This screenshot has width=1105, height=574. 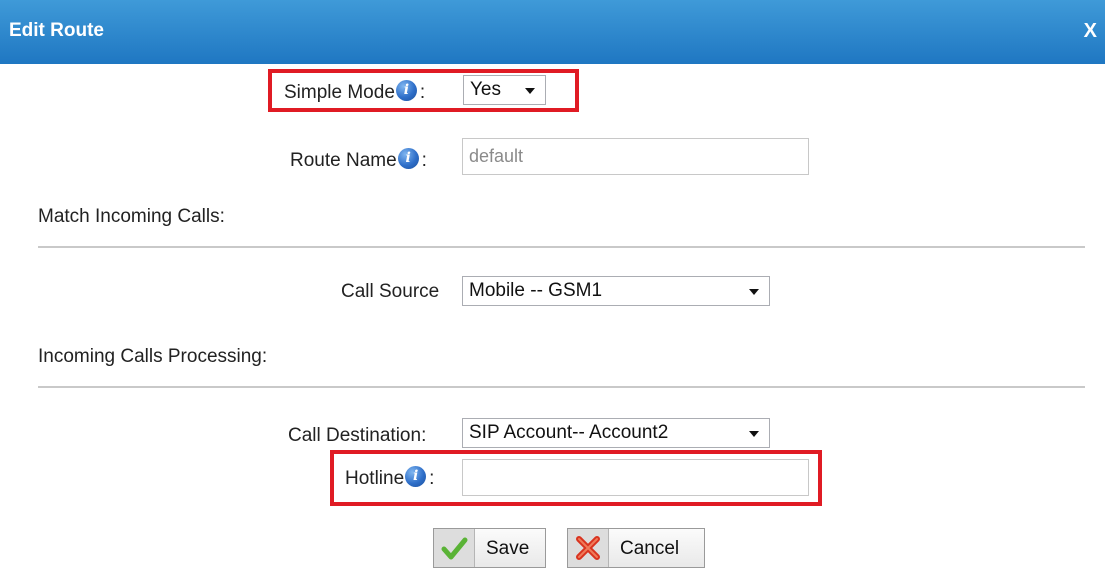 What do you see at coordinates (496, 156) in the screenshot?
I see `route-name-value: default` at bounding box center [496, 156].